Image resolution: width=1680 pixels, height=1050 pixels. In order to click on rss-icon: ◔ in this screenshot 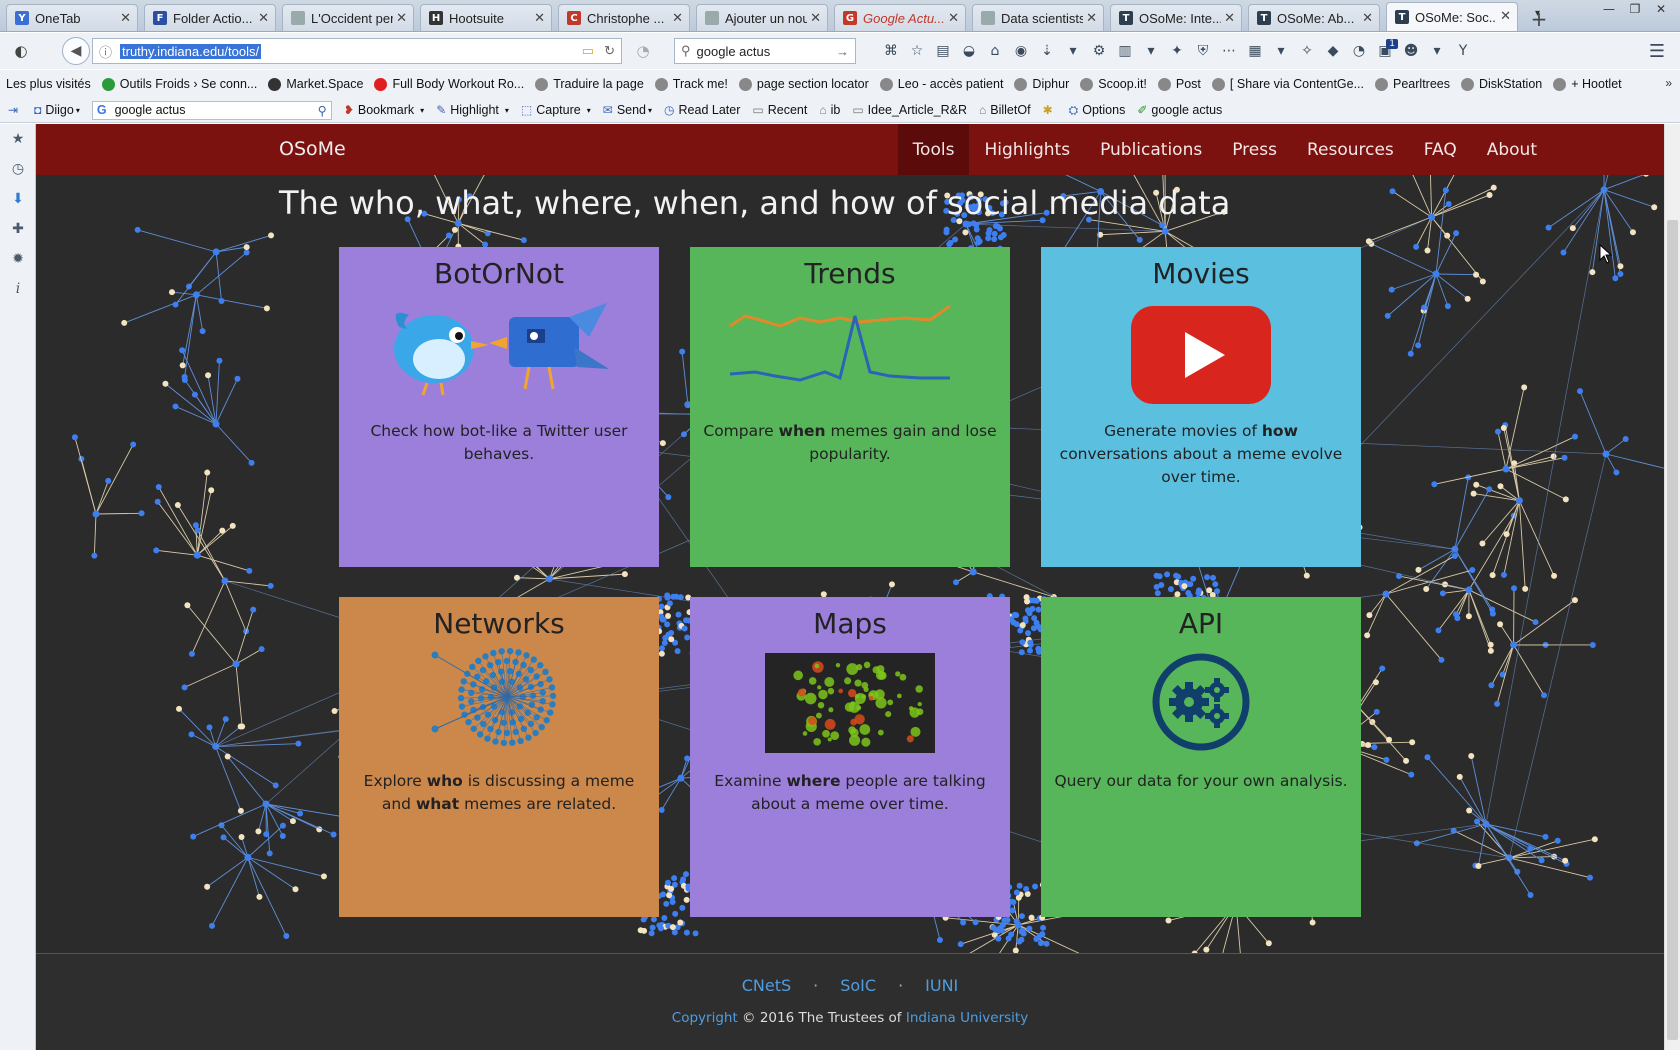, I will do `click(643, 51)`.